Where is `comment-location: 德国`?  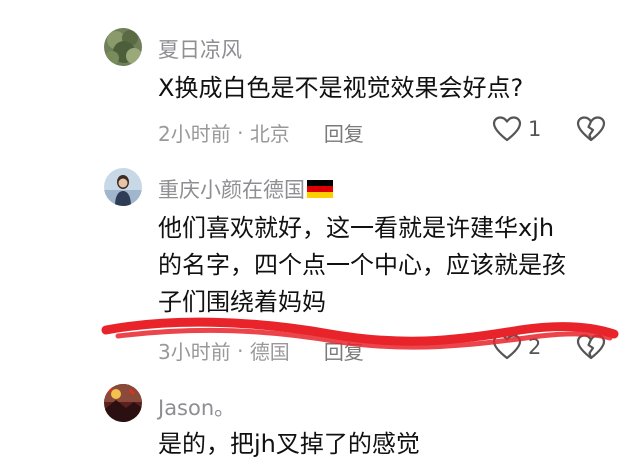 comment-location: 德国 is located at coordinates (269, 352).